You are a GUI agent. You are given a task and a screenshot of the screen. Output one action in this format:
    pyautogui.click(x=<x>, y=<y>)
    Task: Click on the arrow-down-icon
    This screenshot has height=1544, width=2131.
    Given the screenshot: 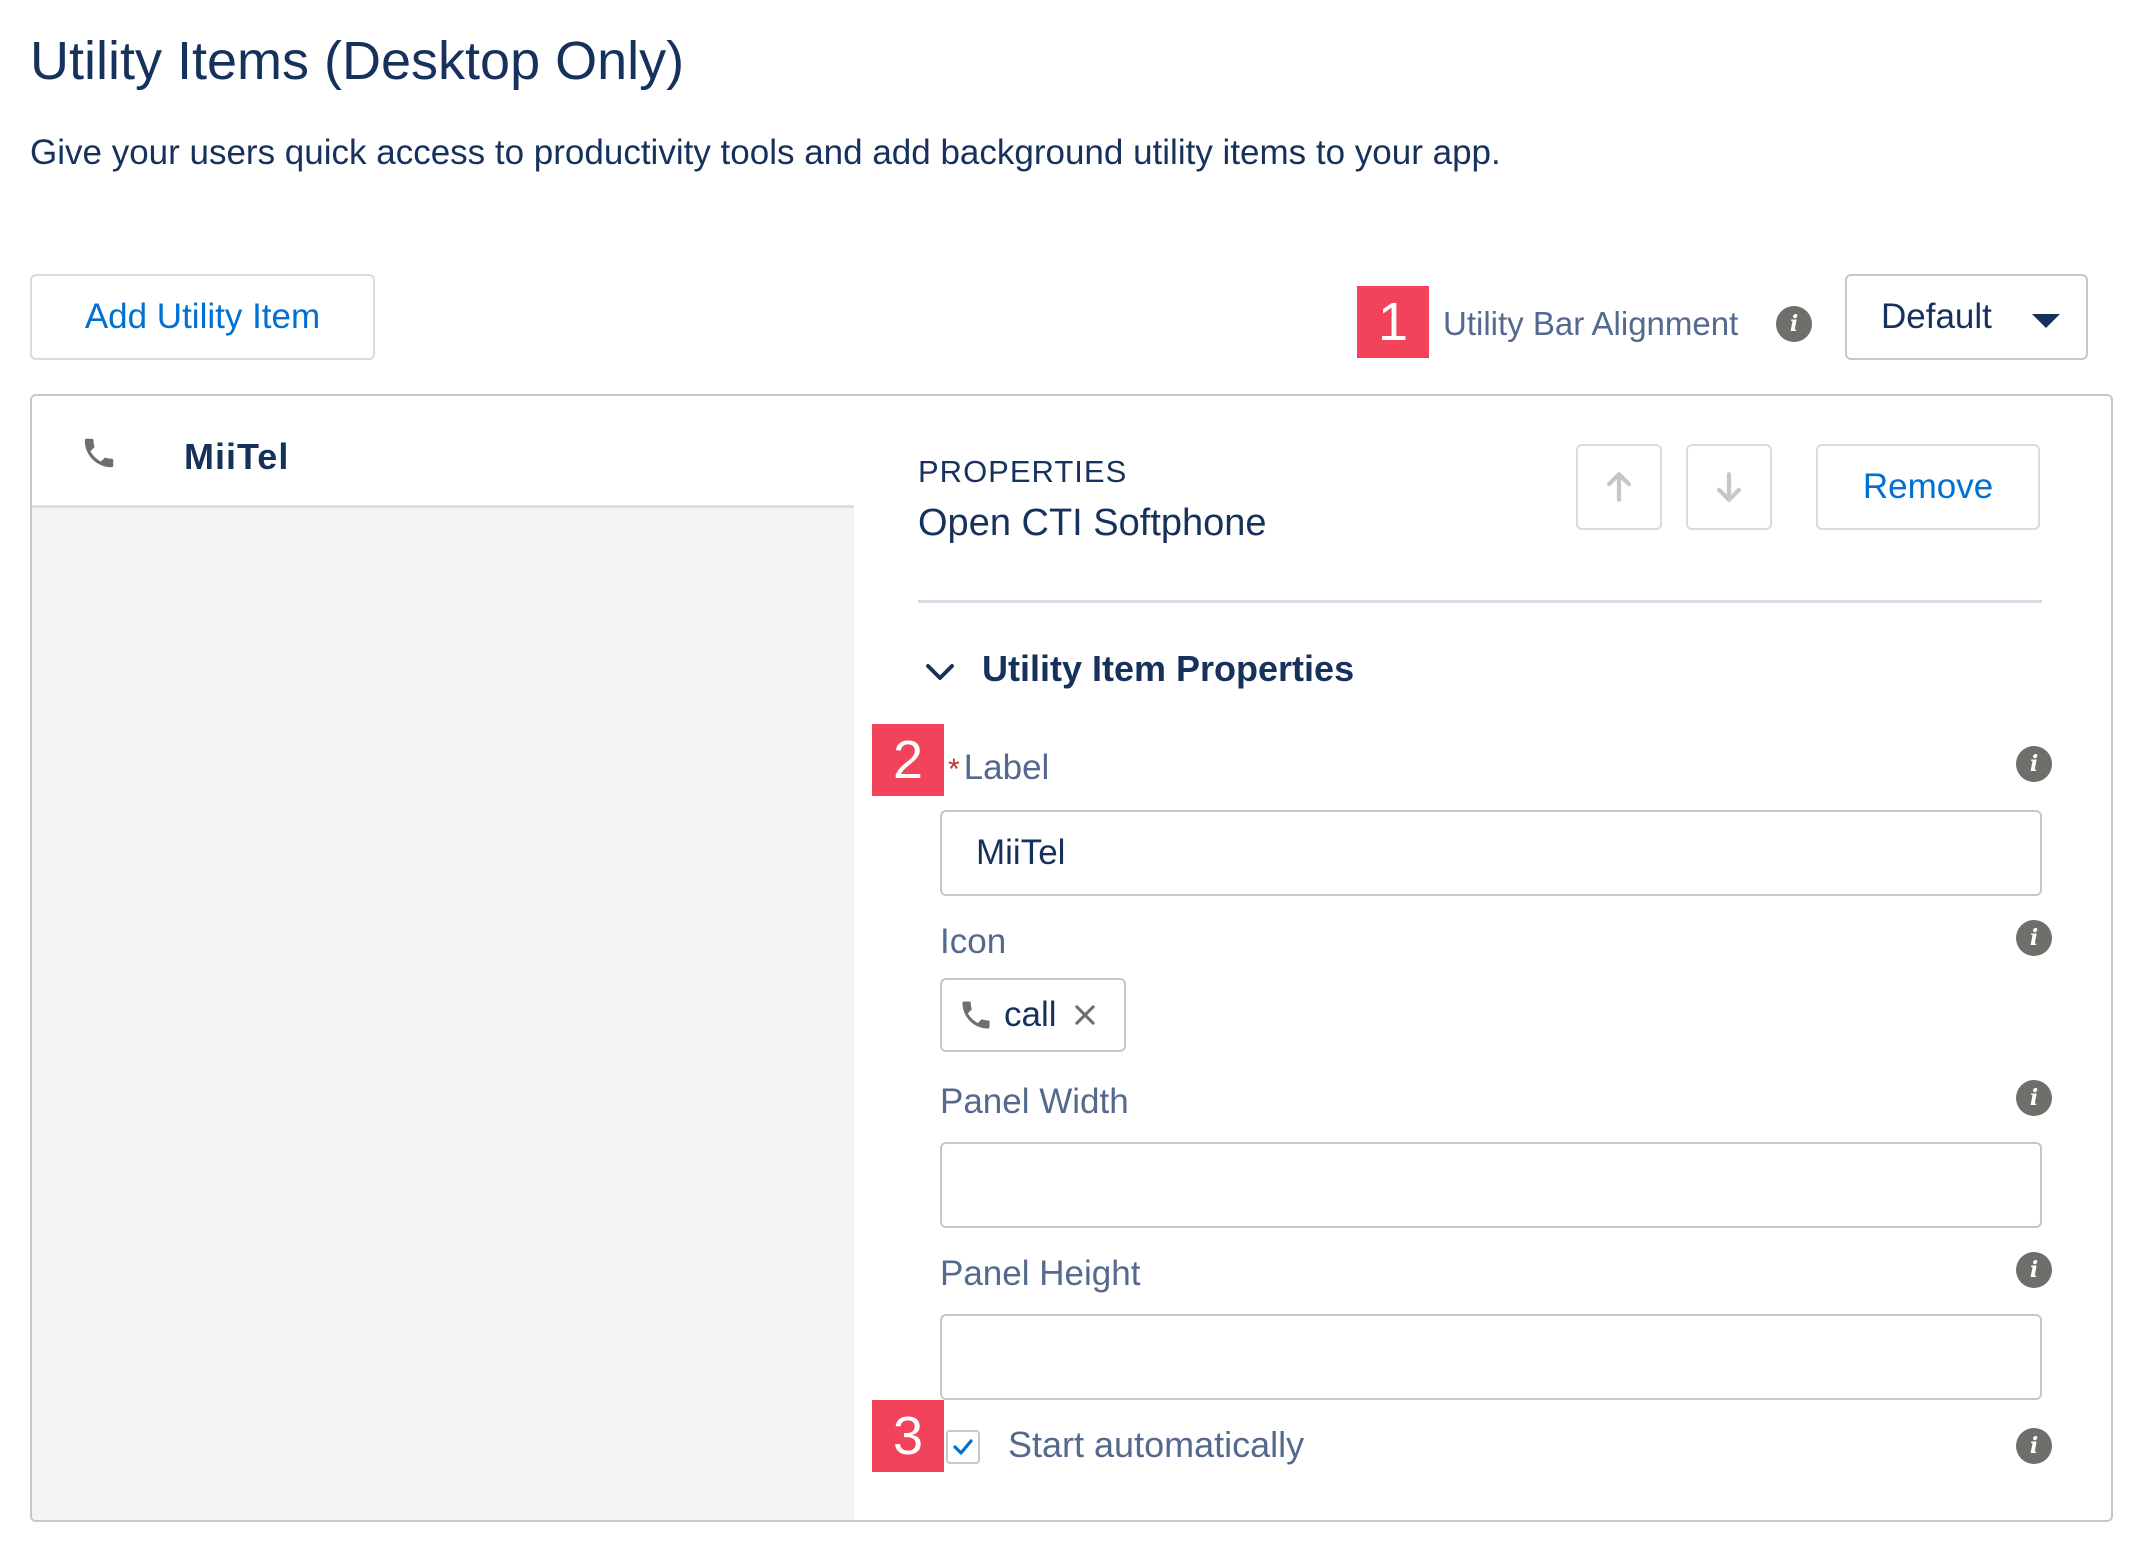 What is the action you would take?
    pyautogui.click(x=1729, y=487)
    